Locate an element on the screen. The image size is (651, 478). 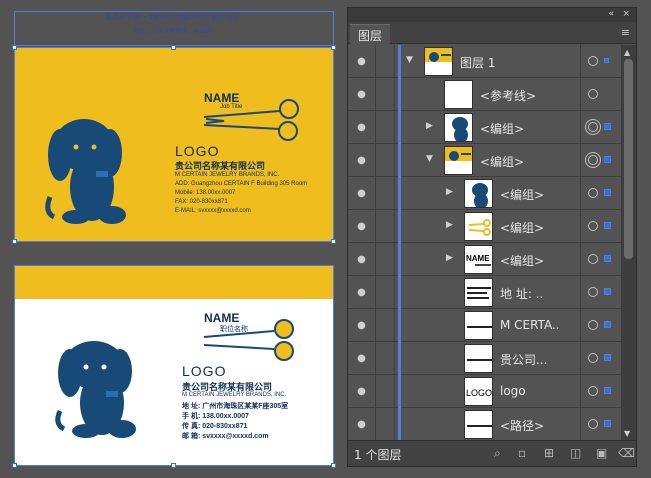
layer-row: ● <路径> is located at coordinates (484, 424).